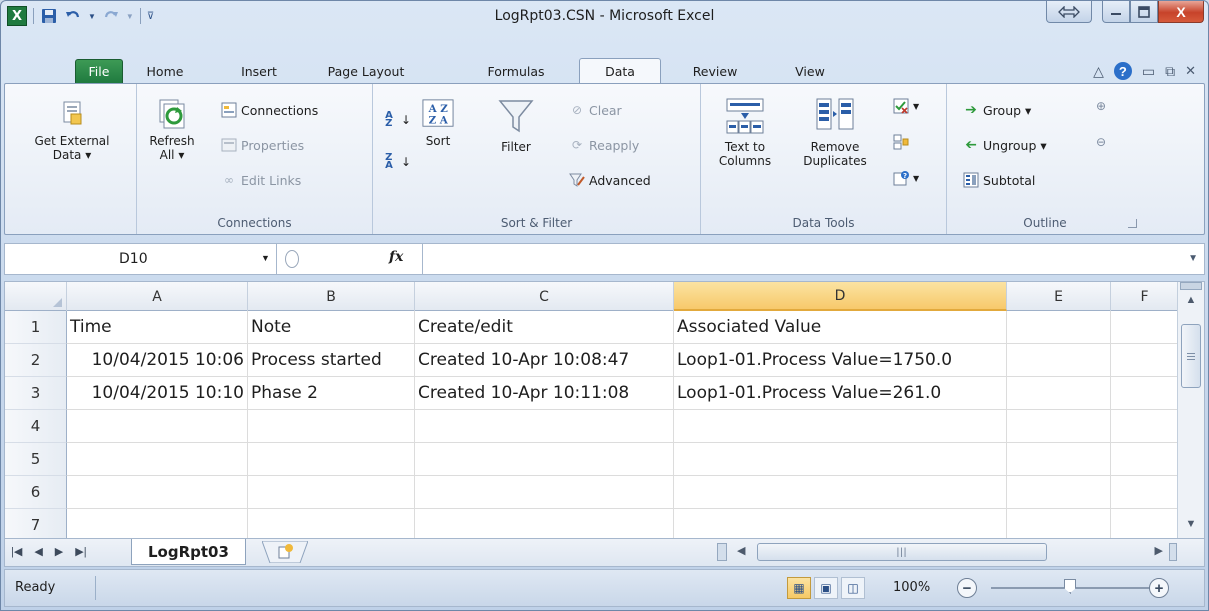  What do you see at coordinates (157, 327) in the screenshot?
I see `cell-a1: Time` at bounding box center [157, 327].